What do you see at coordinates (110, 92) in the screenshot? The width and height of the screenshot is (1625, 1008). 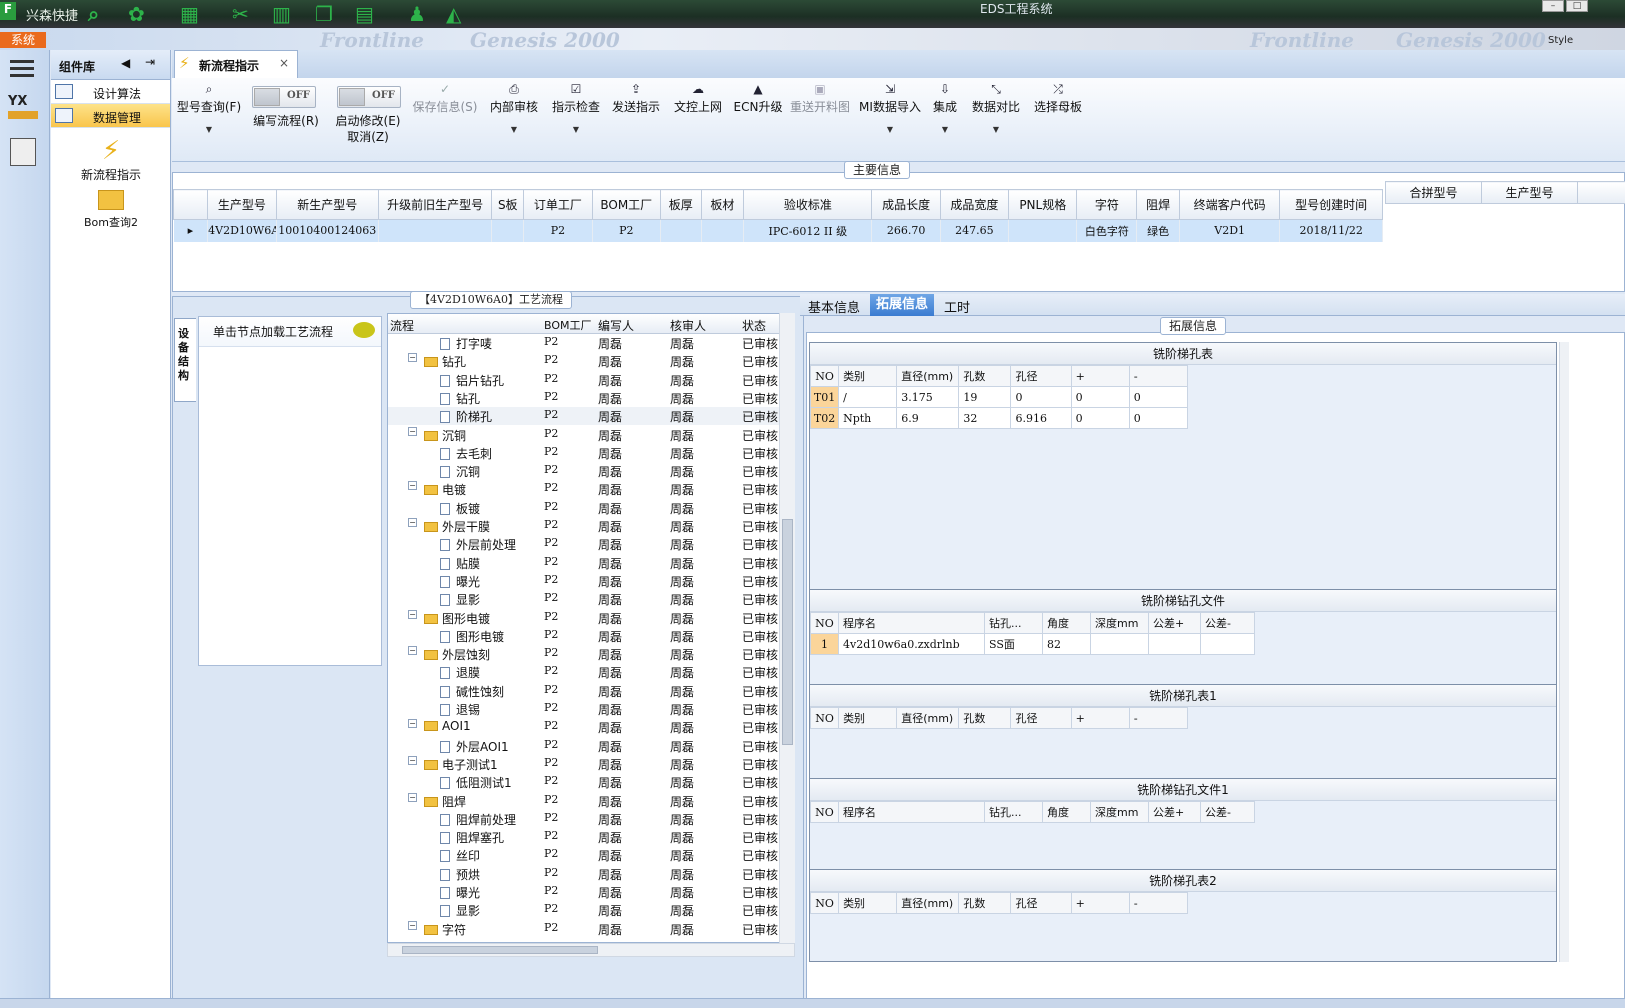 I see `component-item-design-algo: 设计算法` at bounding box center [110, 92].